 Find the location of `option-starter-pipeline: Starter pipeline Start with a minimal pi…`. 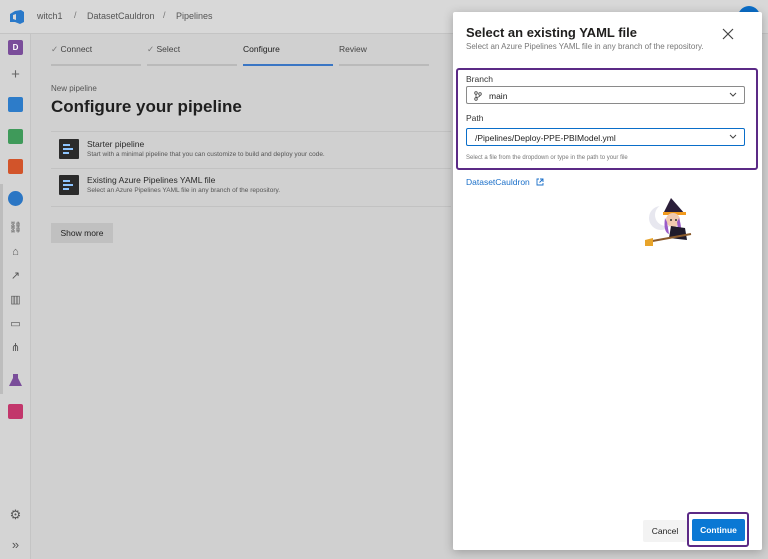

option-starter-pipeline: Starter pipeline Start with a minimal pi… is located at coordinates (239, 152).